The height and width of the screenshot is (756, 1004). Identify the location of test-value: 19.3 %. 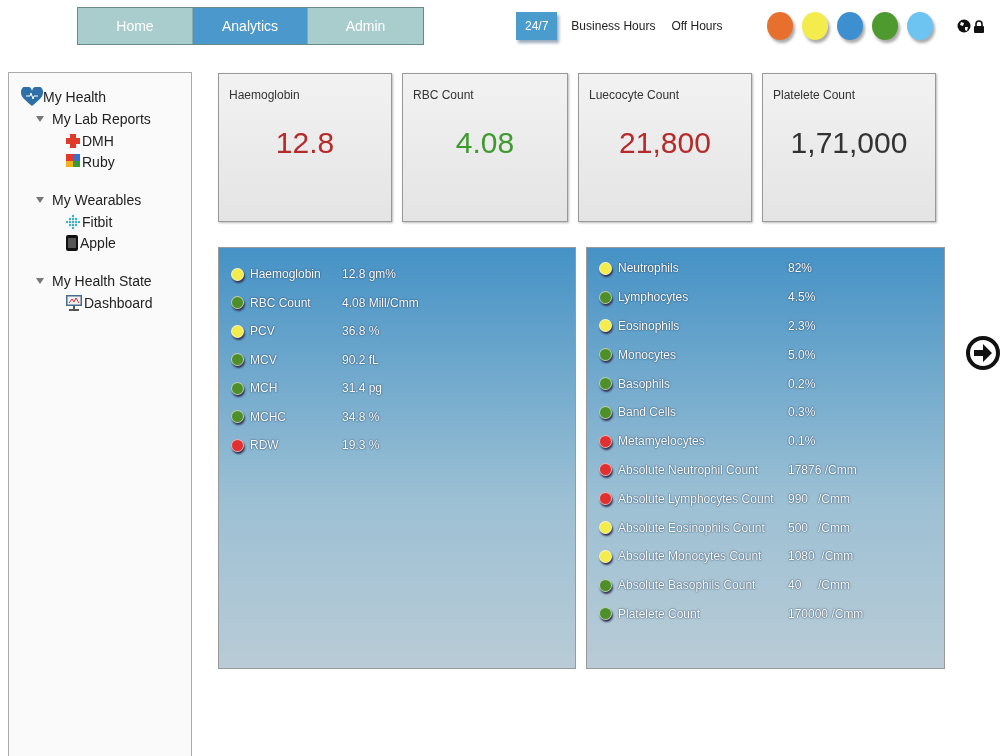
(361, 445).